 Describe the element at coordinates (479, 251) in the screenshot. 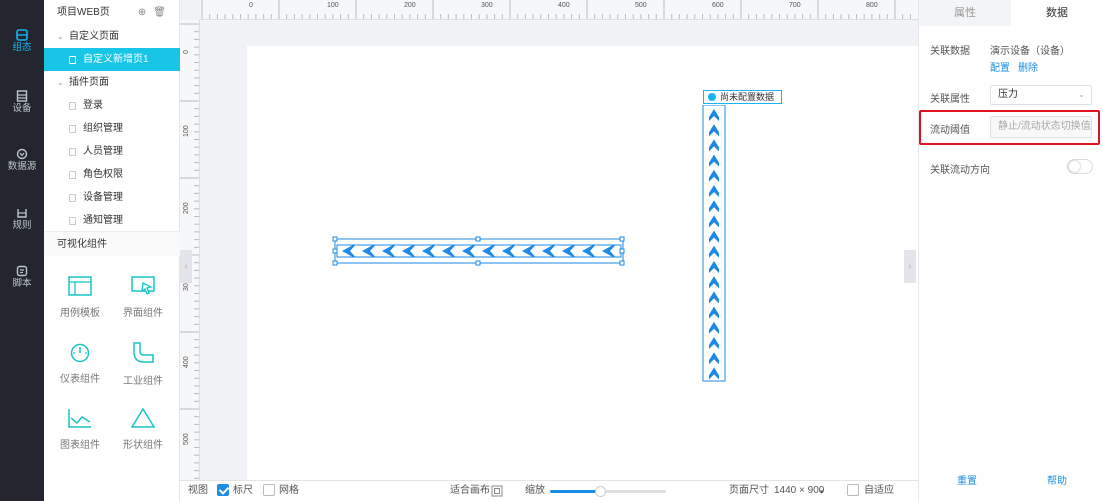

I see `horizontal-flow-pipe` at that location.